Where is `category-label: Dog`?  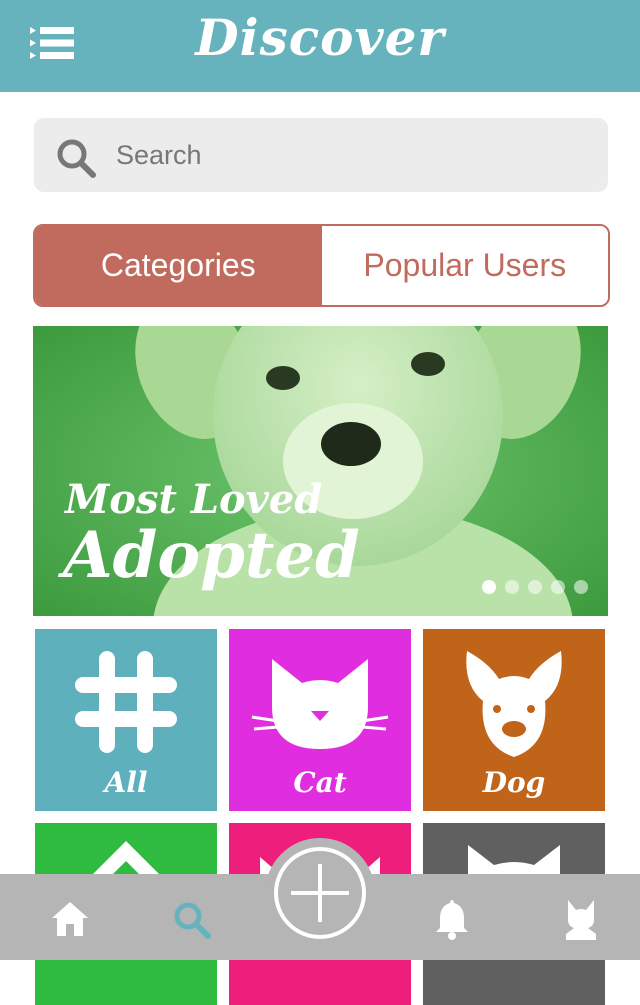 category-label: Dog is located at coordinates (514, 782).